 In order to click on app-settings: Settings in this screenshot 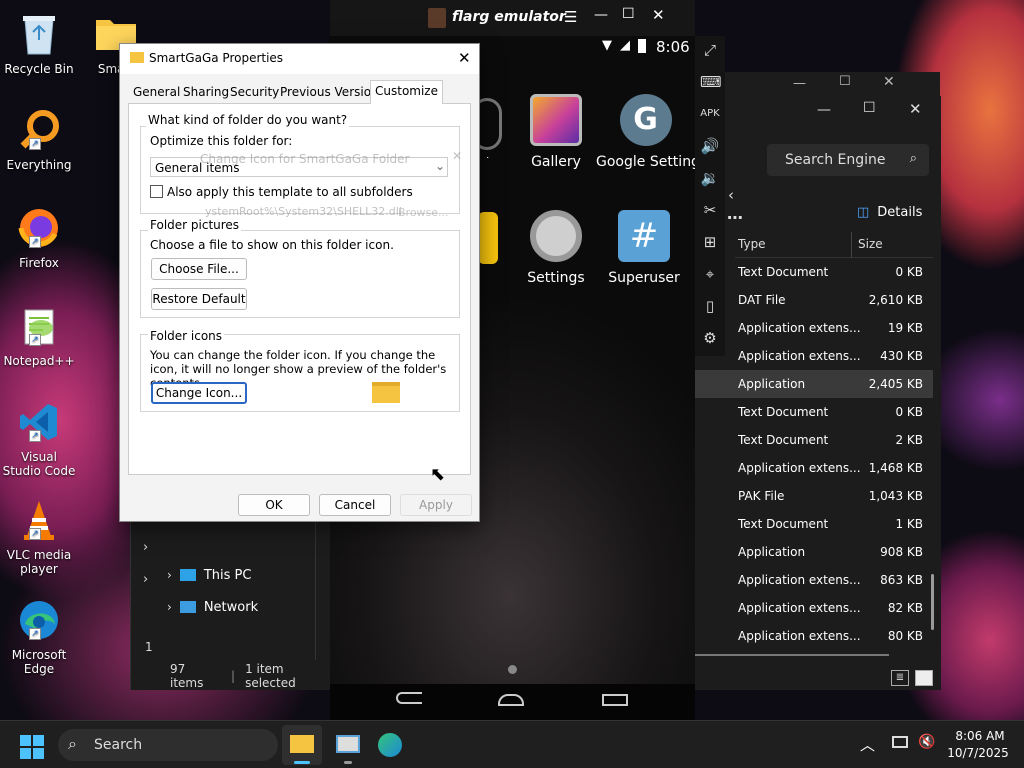, I will do `click(556, 248)`.